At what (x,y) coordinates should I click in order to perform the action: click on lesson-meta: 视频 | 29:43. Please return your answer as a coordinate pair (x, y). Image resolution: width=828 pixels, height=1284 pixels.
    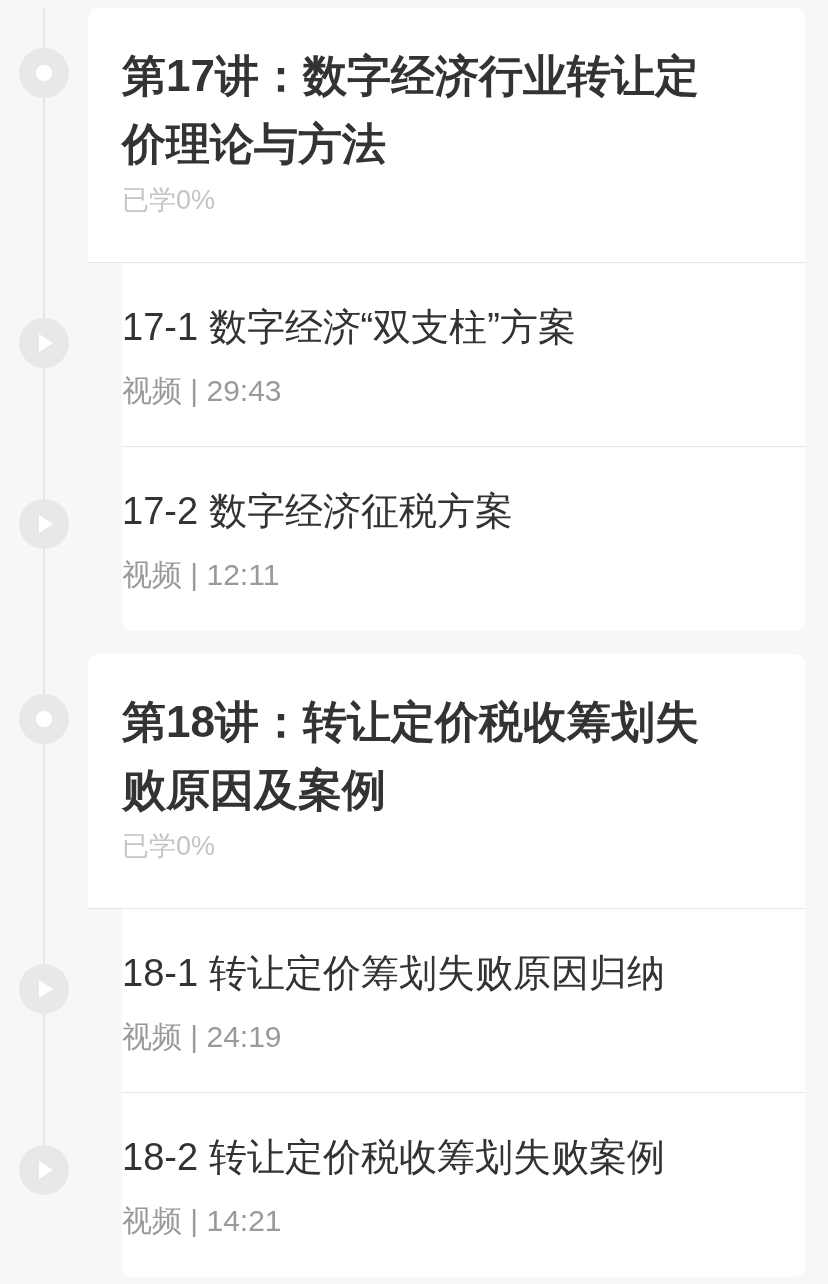
    Looking at the image, I should click on (202, 391).